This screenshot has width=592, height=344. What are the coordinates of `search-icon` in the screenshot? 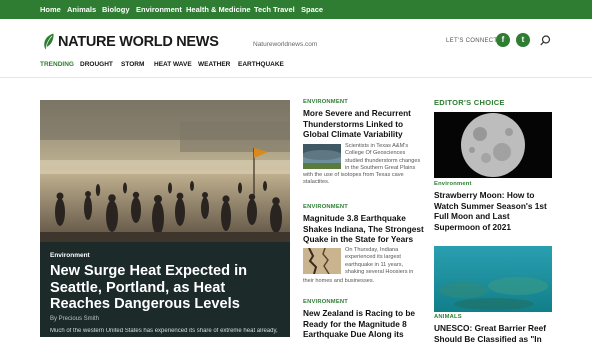 It's located at (545, 40).